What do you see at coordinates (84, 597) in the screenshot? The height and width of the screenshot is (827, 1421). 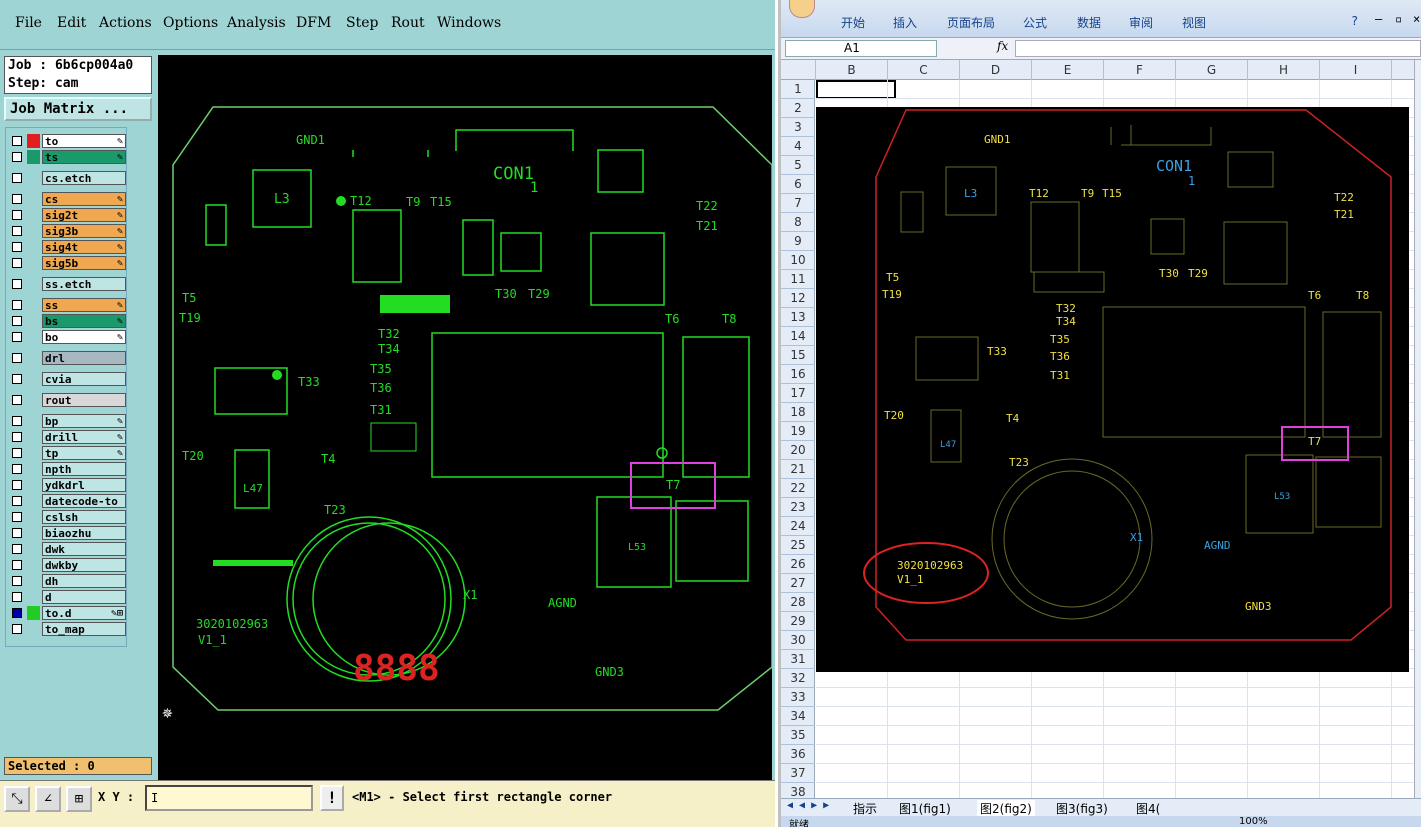 I see `layer-name: d` at bounding box center [84, 597].